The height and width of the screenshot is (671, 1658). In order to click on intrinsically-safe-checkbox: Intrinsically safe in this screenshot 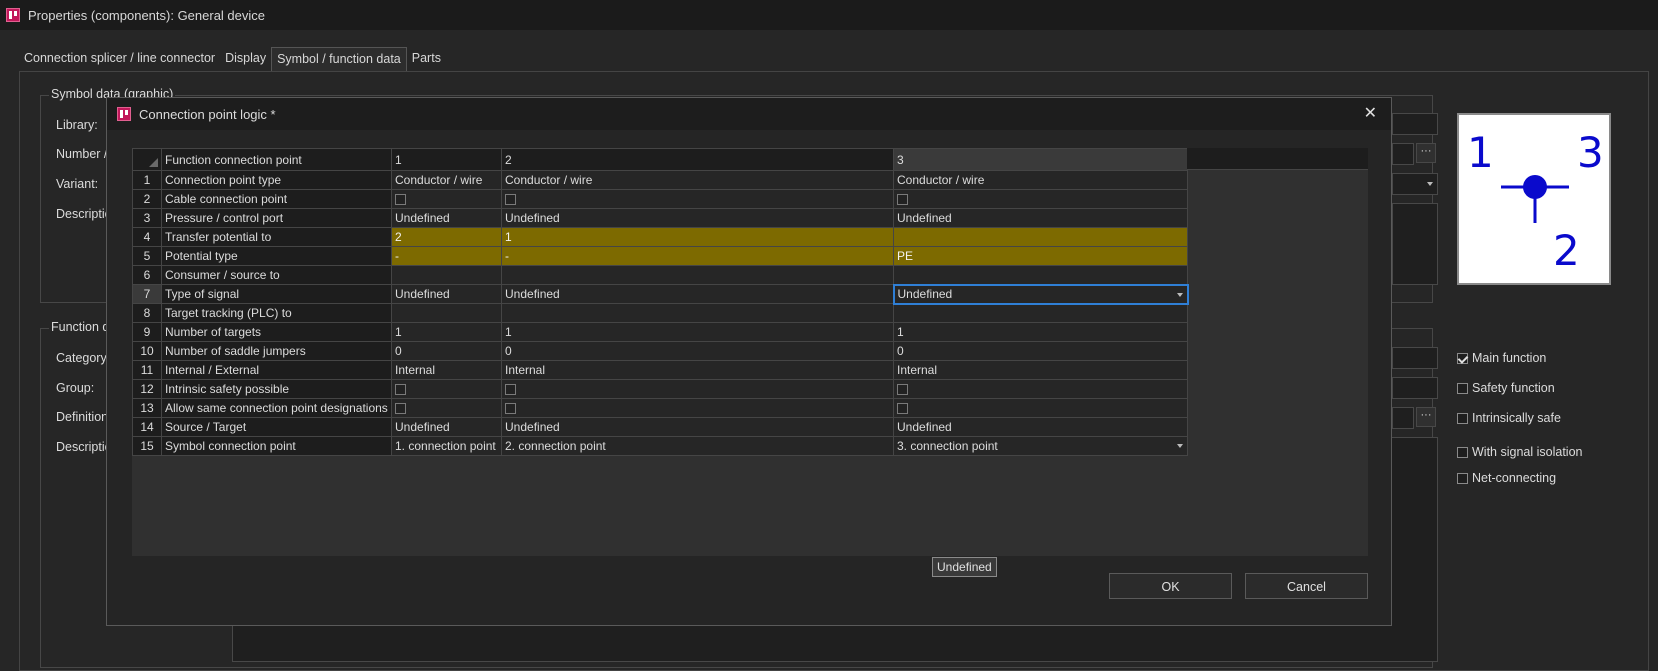, I will do `click(1509, 418)`.